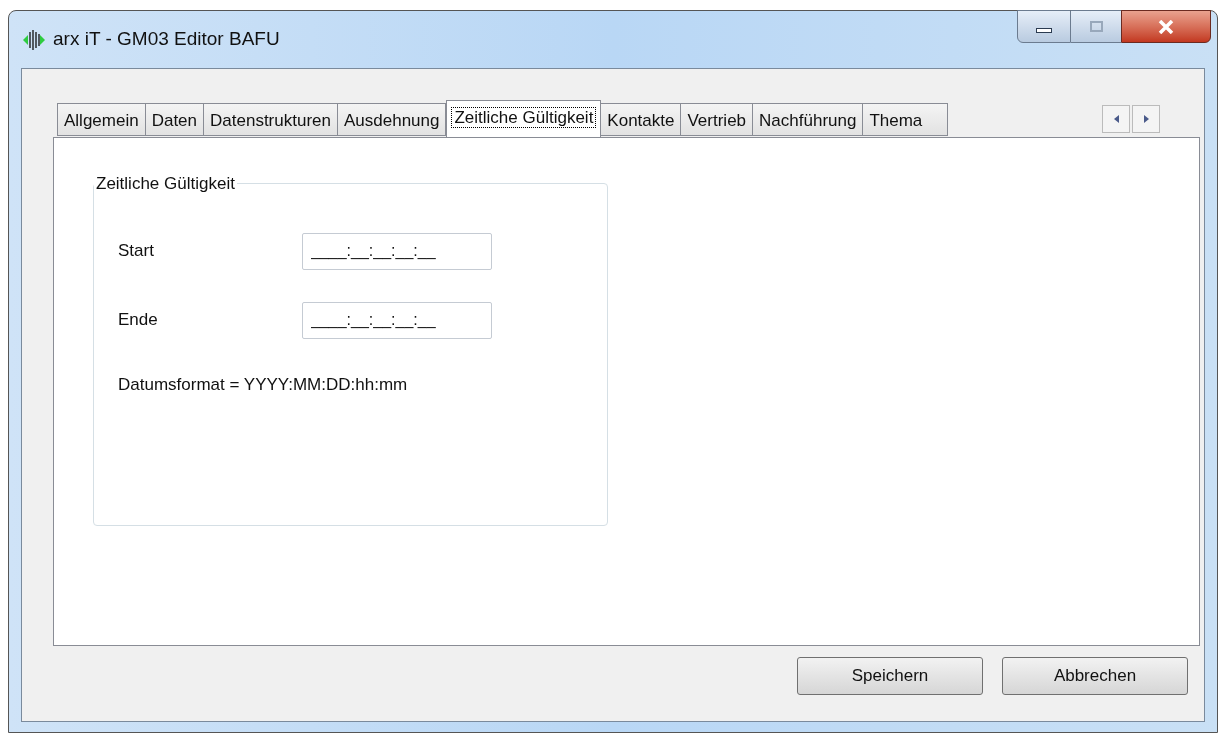 This screenshot has height=733, width=1226. I want to click on field-label: Start, so click(136, 251).